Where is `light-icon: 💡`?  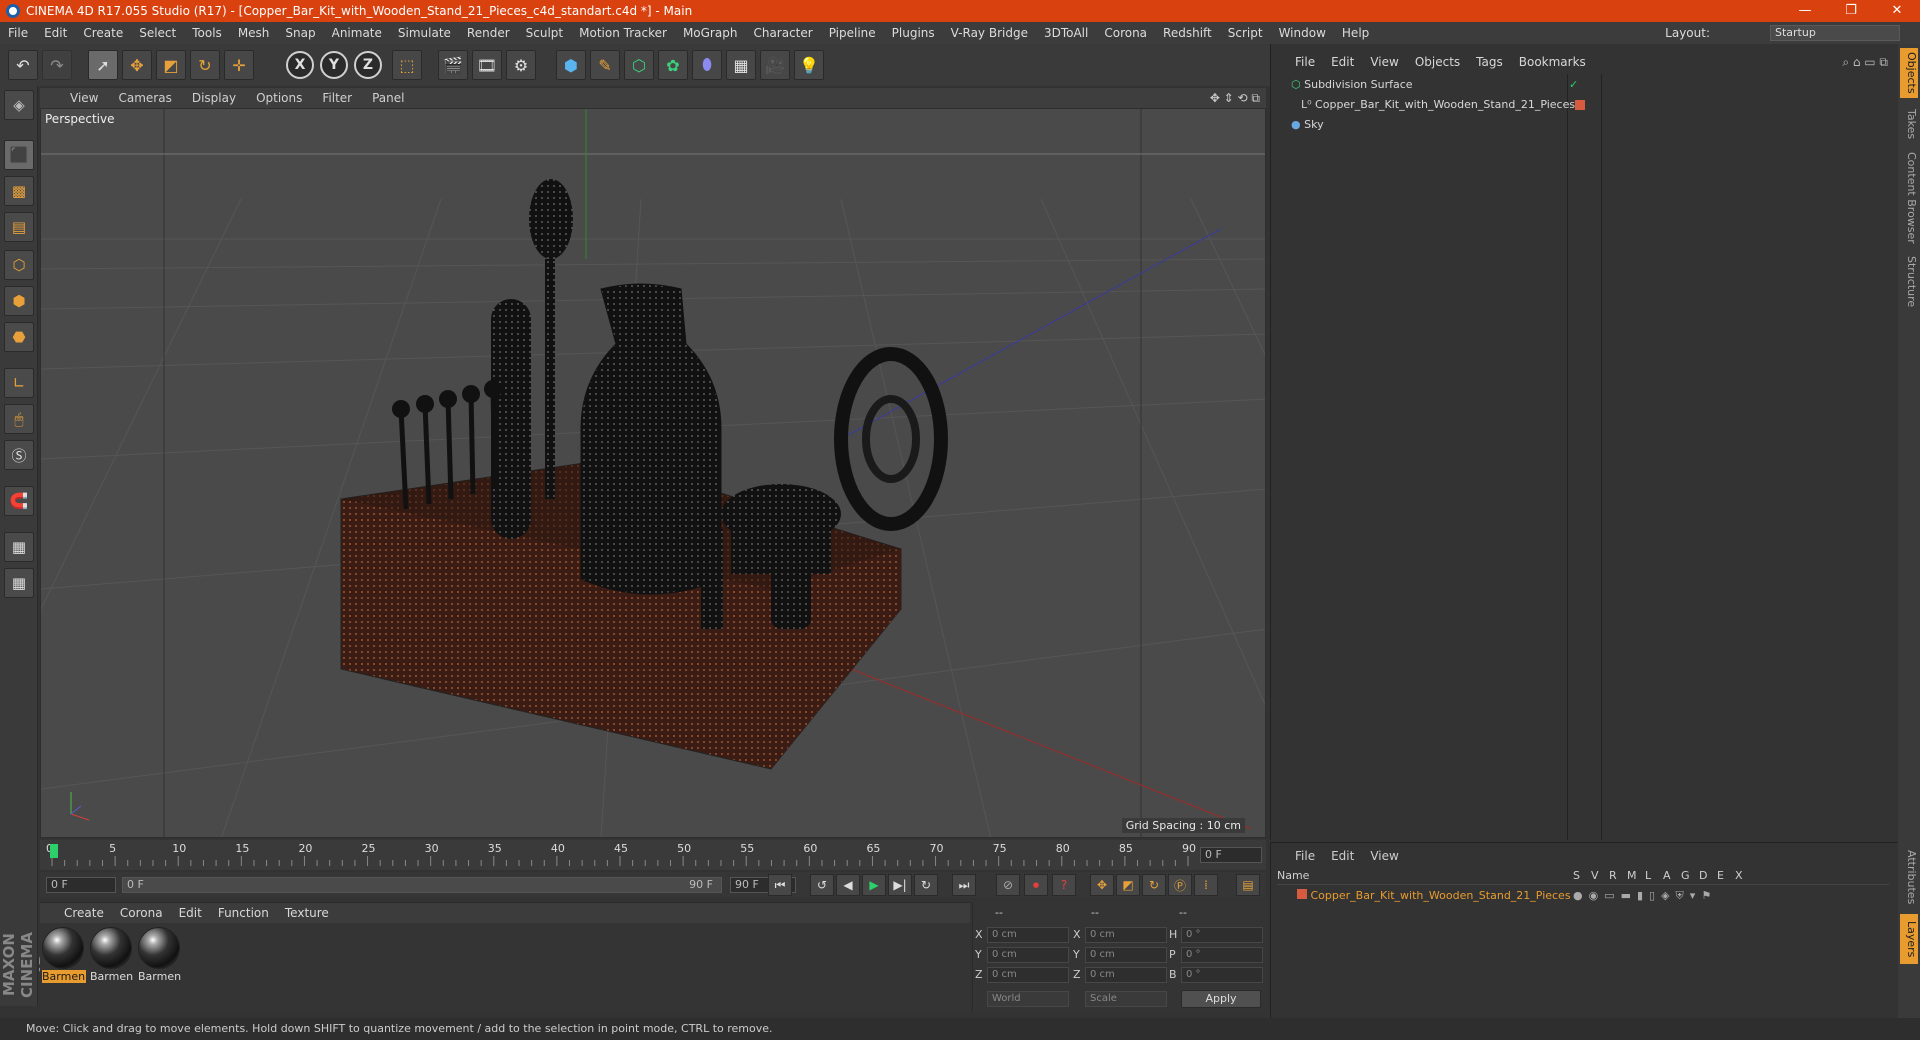
light-icon: 💡 is located at coordinates (809, 65).